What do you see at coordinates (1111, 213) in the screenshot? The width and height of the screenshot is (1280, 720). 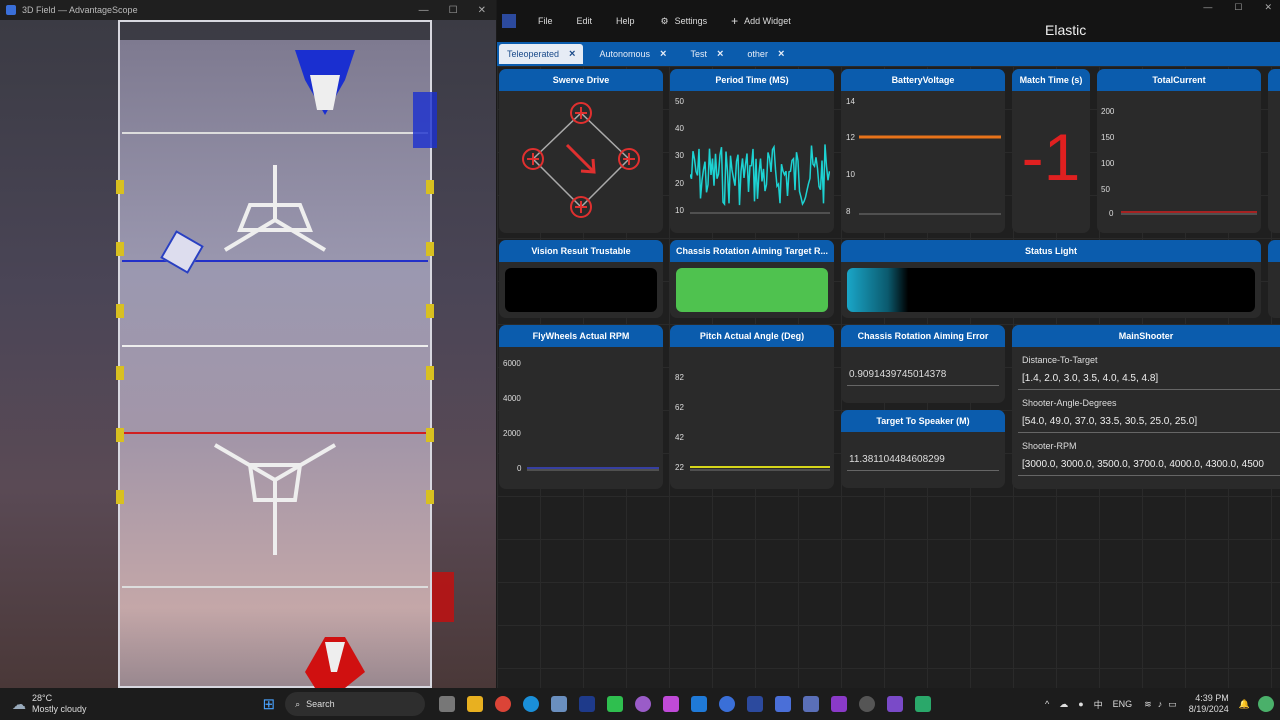 I see `y-tick: 0` at bounding box center [1111, 213].